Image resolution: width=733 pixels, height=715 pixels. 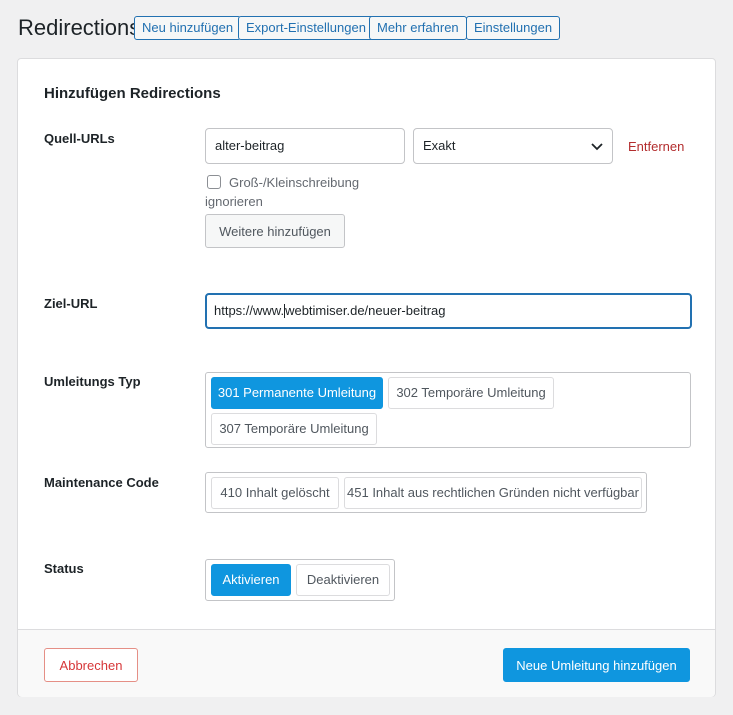 I want to click on status-deactivate-button: Deaktivieren, so click(x=343, y=580).